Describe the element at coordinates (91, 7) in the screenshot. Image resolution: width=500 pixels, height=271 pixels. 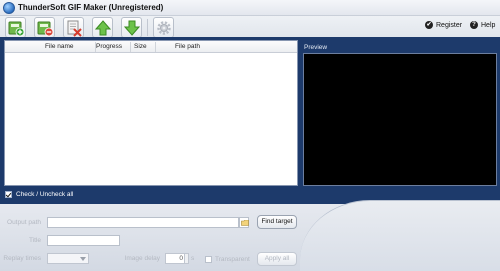
I see `app-title: ThunderSoft GIF Maker (Unregistered)` at that location.